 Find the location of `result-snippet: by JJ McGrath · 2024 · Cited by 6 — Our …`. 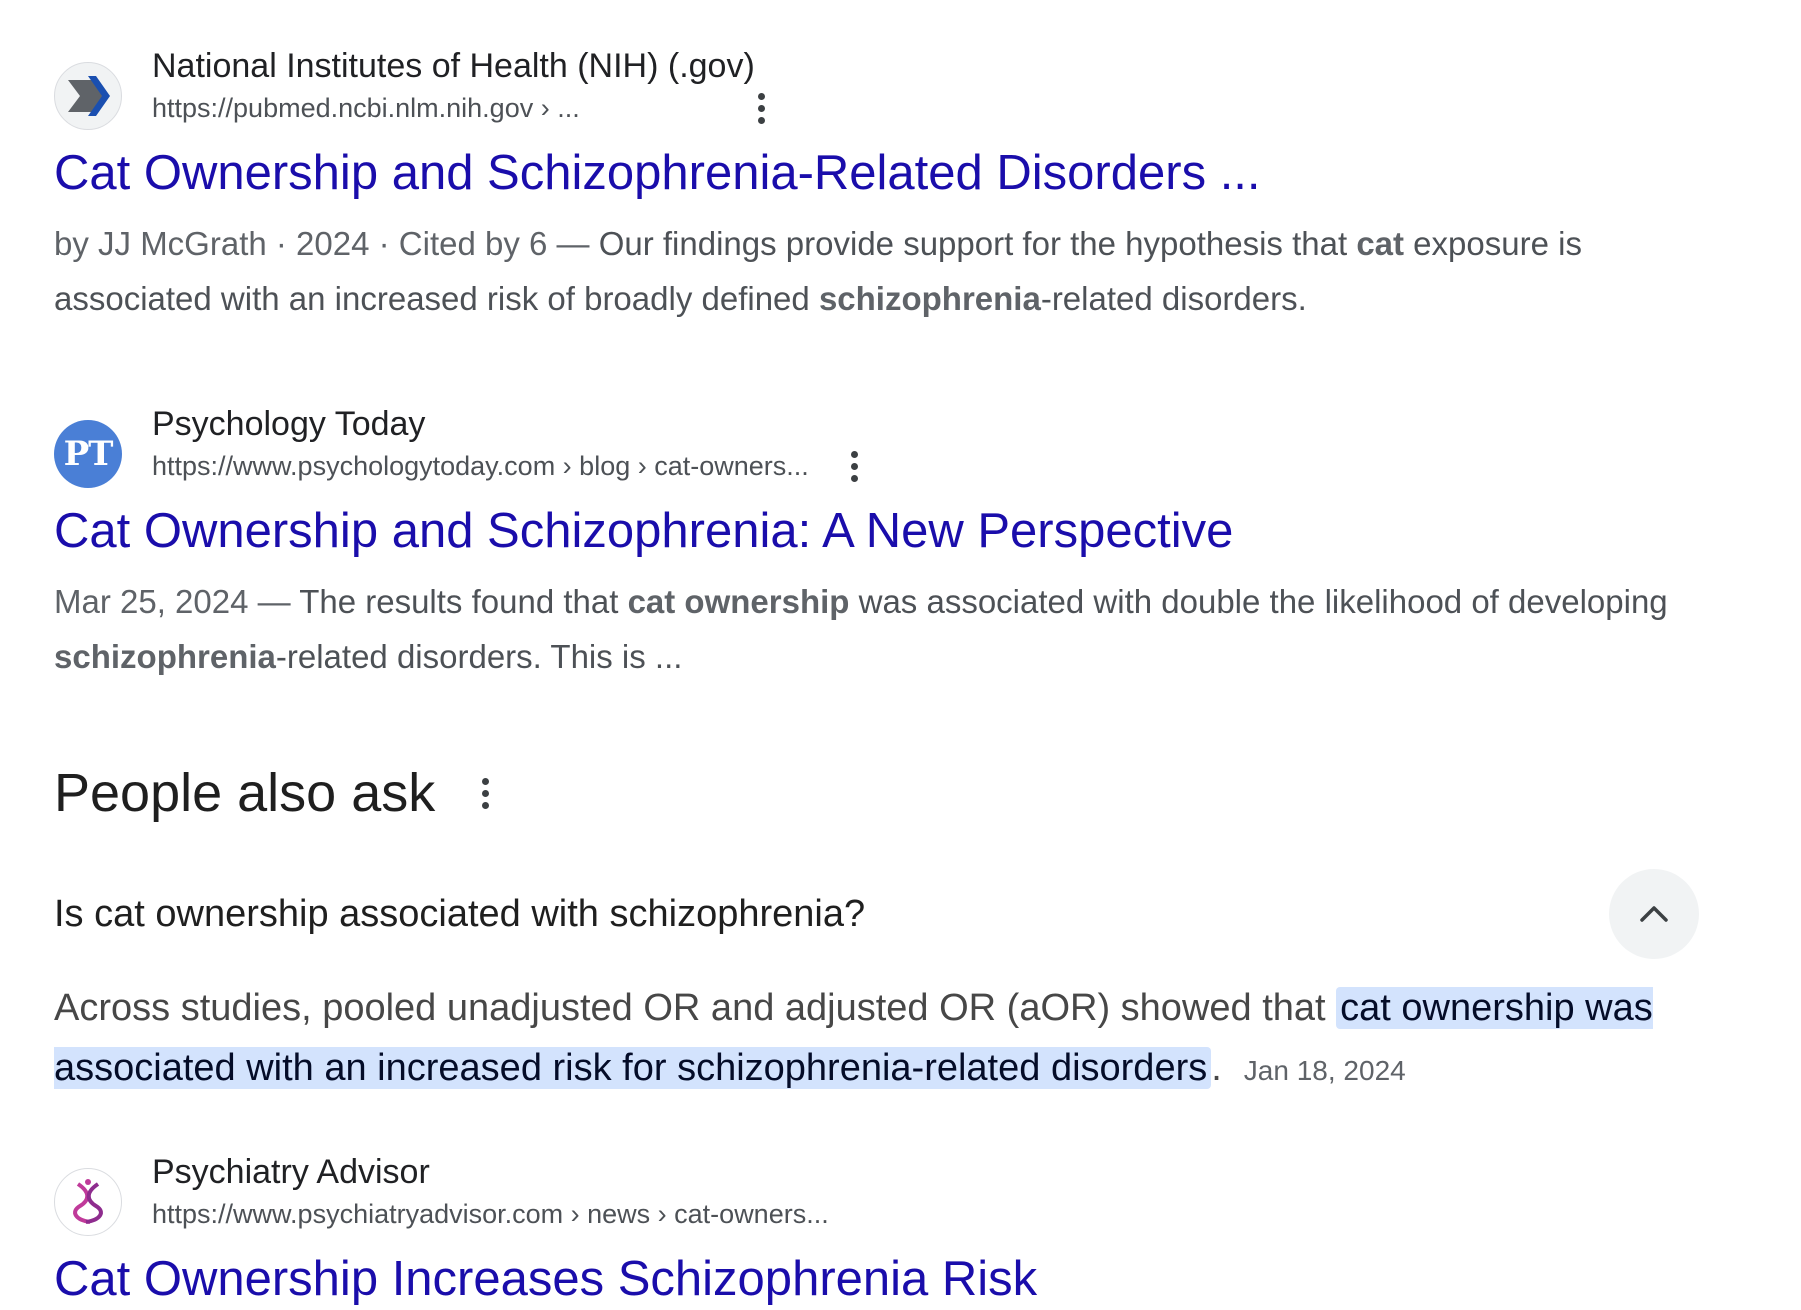

result-snippet: by JJ McGrath · 2024 · Cited by 6 — Our … is located at coordinates (874, 271).